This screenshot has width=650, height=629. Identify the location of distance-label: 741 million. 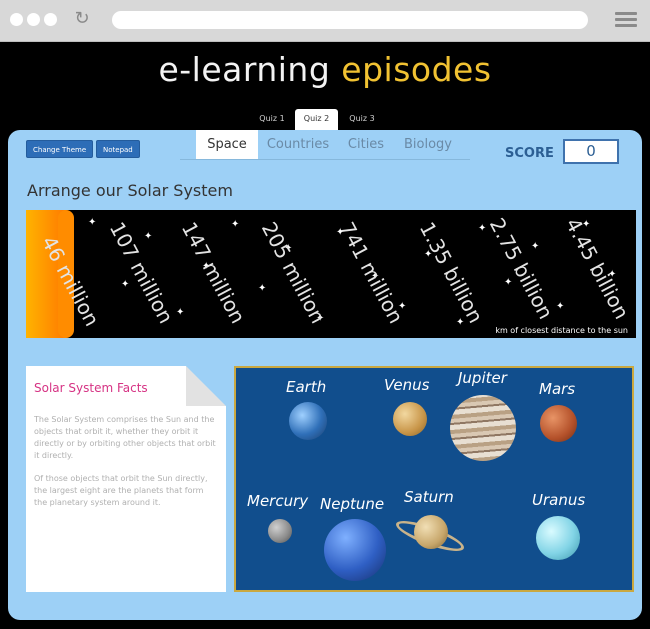
(371, 272).